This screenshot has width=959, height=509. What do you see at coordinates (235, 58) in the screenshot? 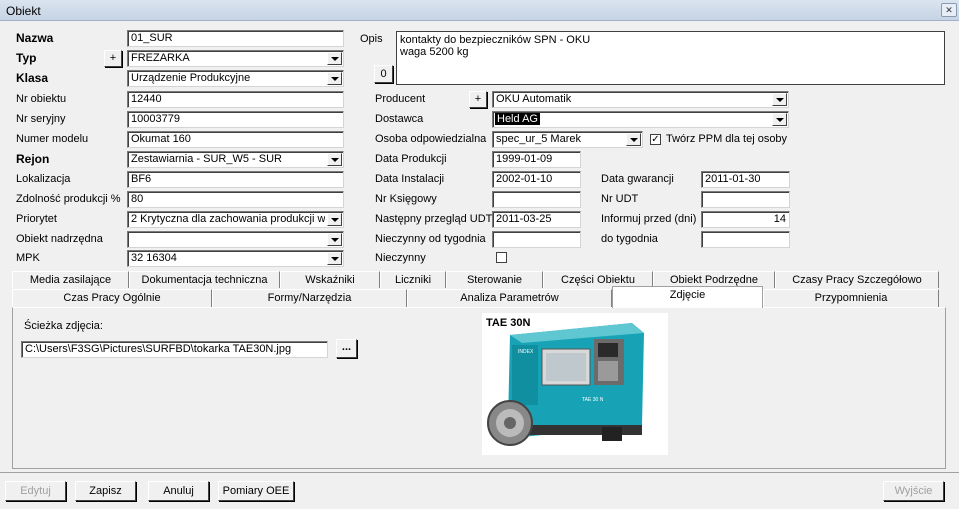
I see `typ-combo: FREZARKA` at bounding box center [235, 58].